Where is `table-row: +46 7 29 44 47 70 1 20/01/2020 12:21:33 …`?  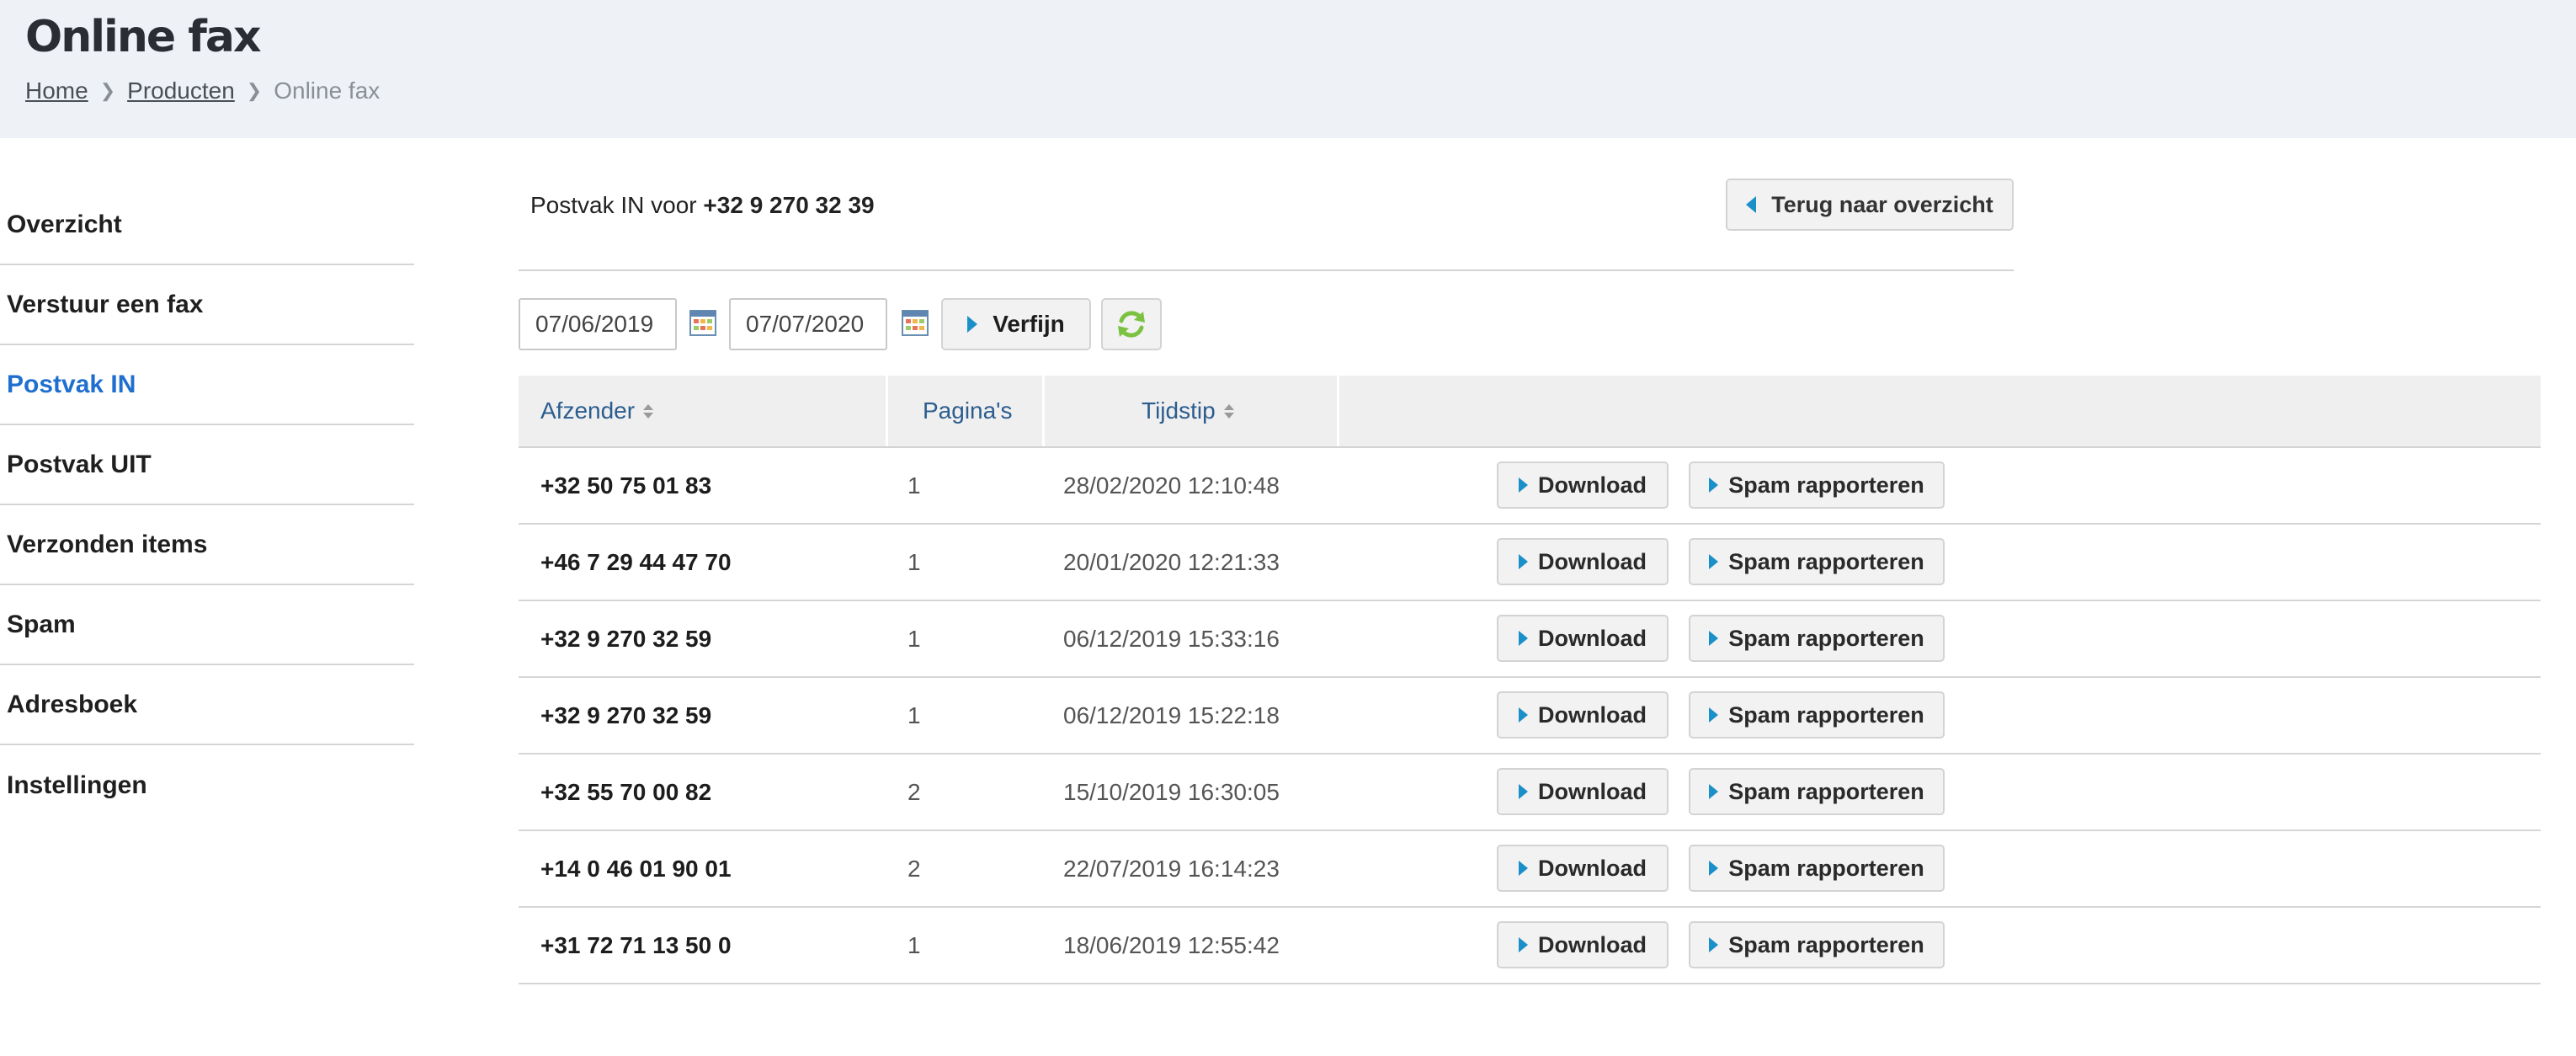 table-row: +46 7 29 44 47 70 1 20/01/2020 12:21:33 … is located at coordinates (1530, 563).